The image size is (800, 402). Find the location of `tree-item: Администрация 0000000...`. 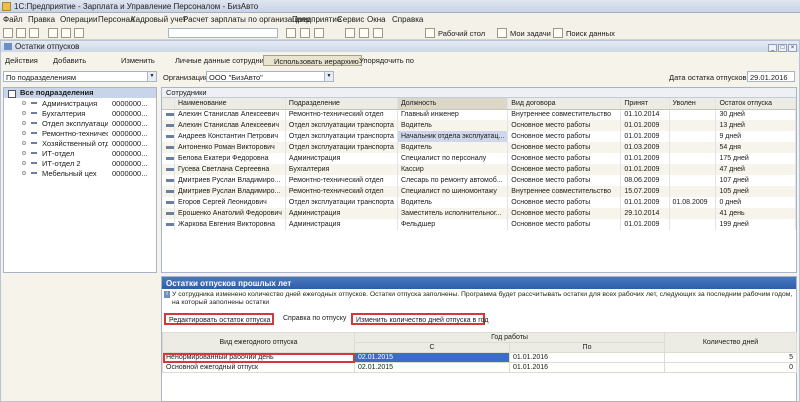

tree-item: Администрация 0000000... is located at coordinates (80, 103).